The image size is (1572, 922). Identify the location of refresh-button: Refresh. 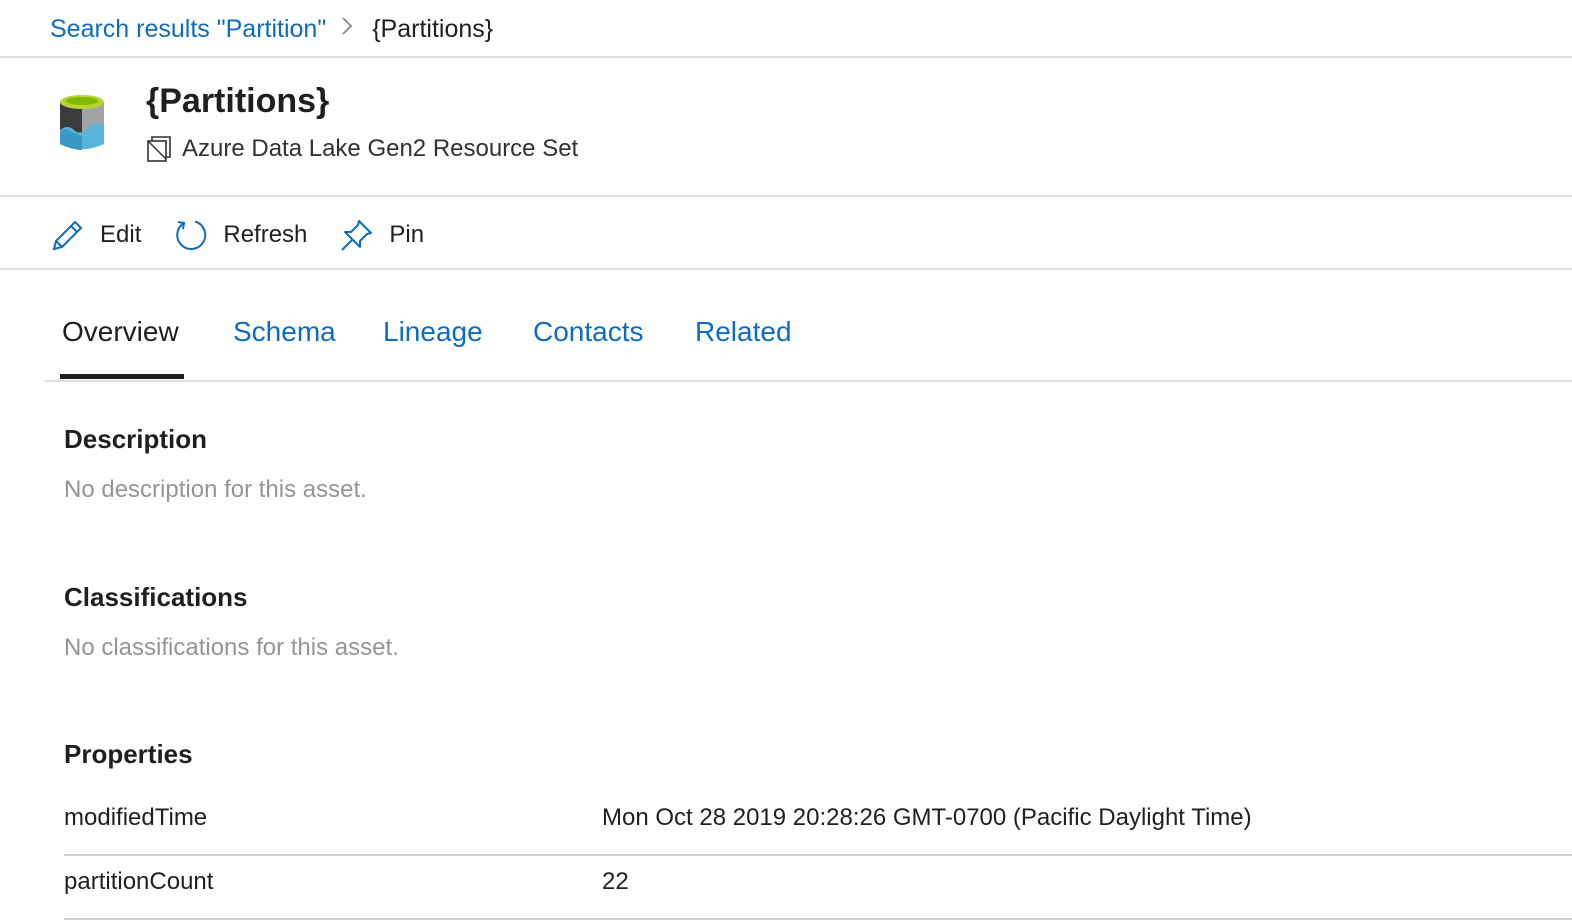
(240, 235).